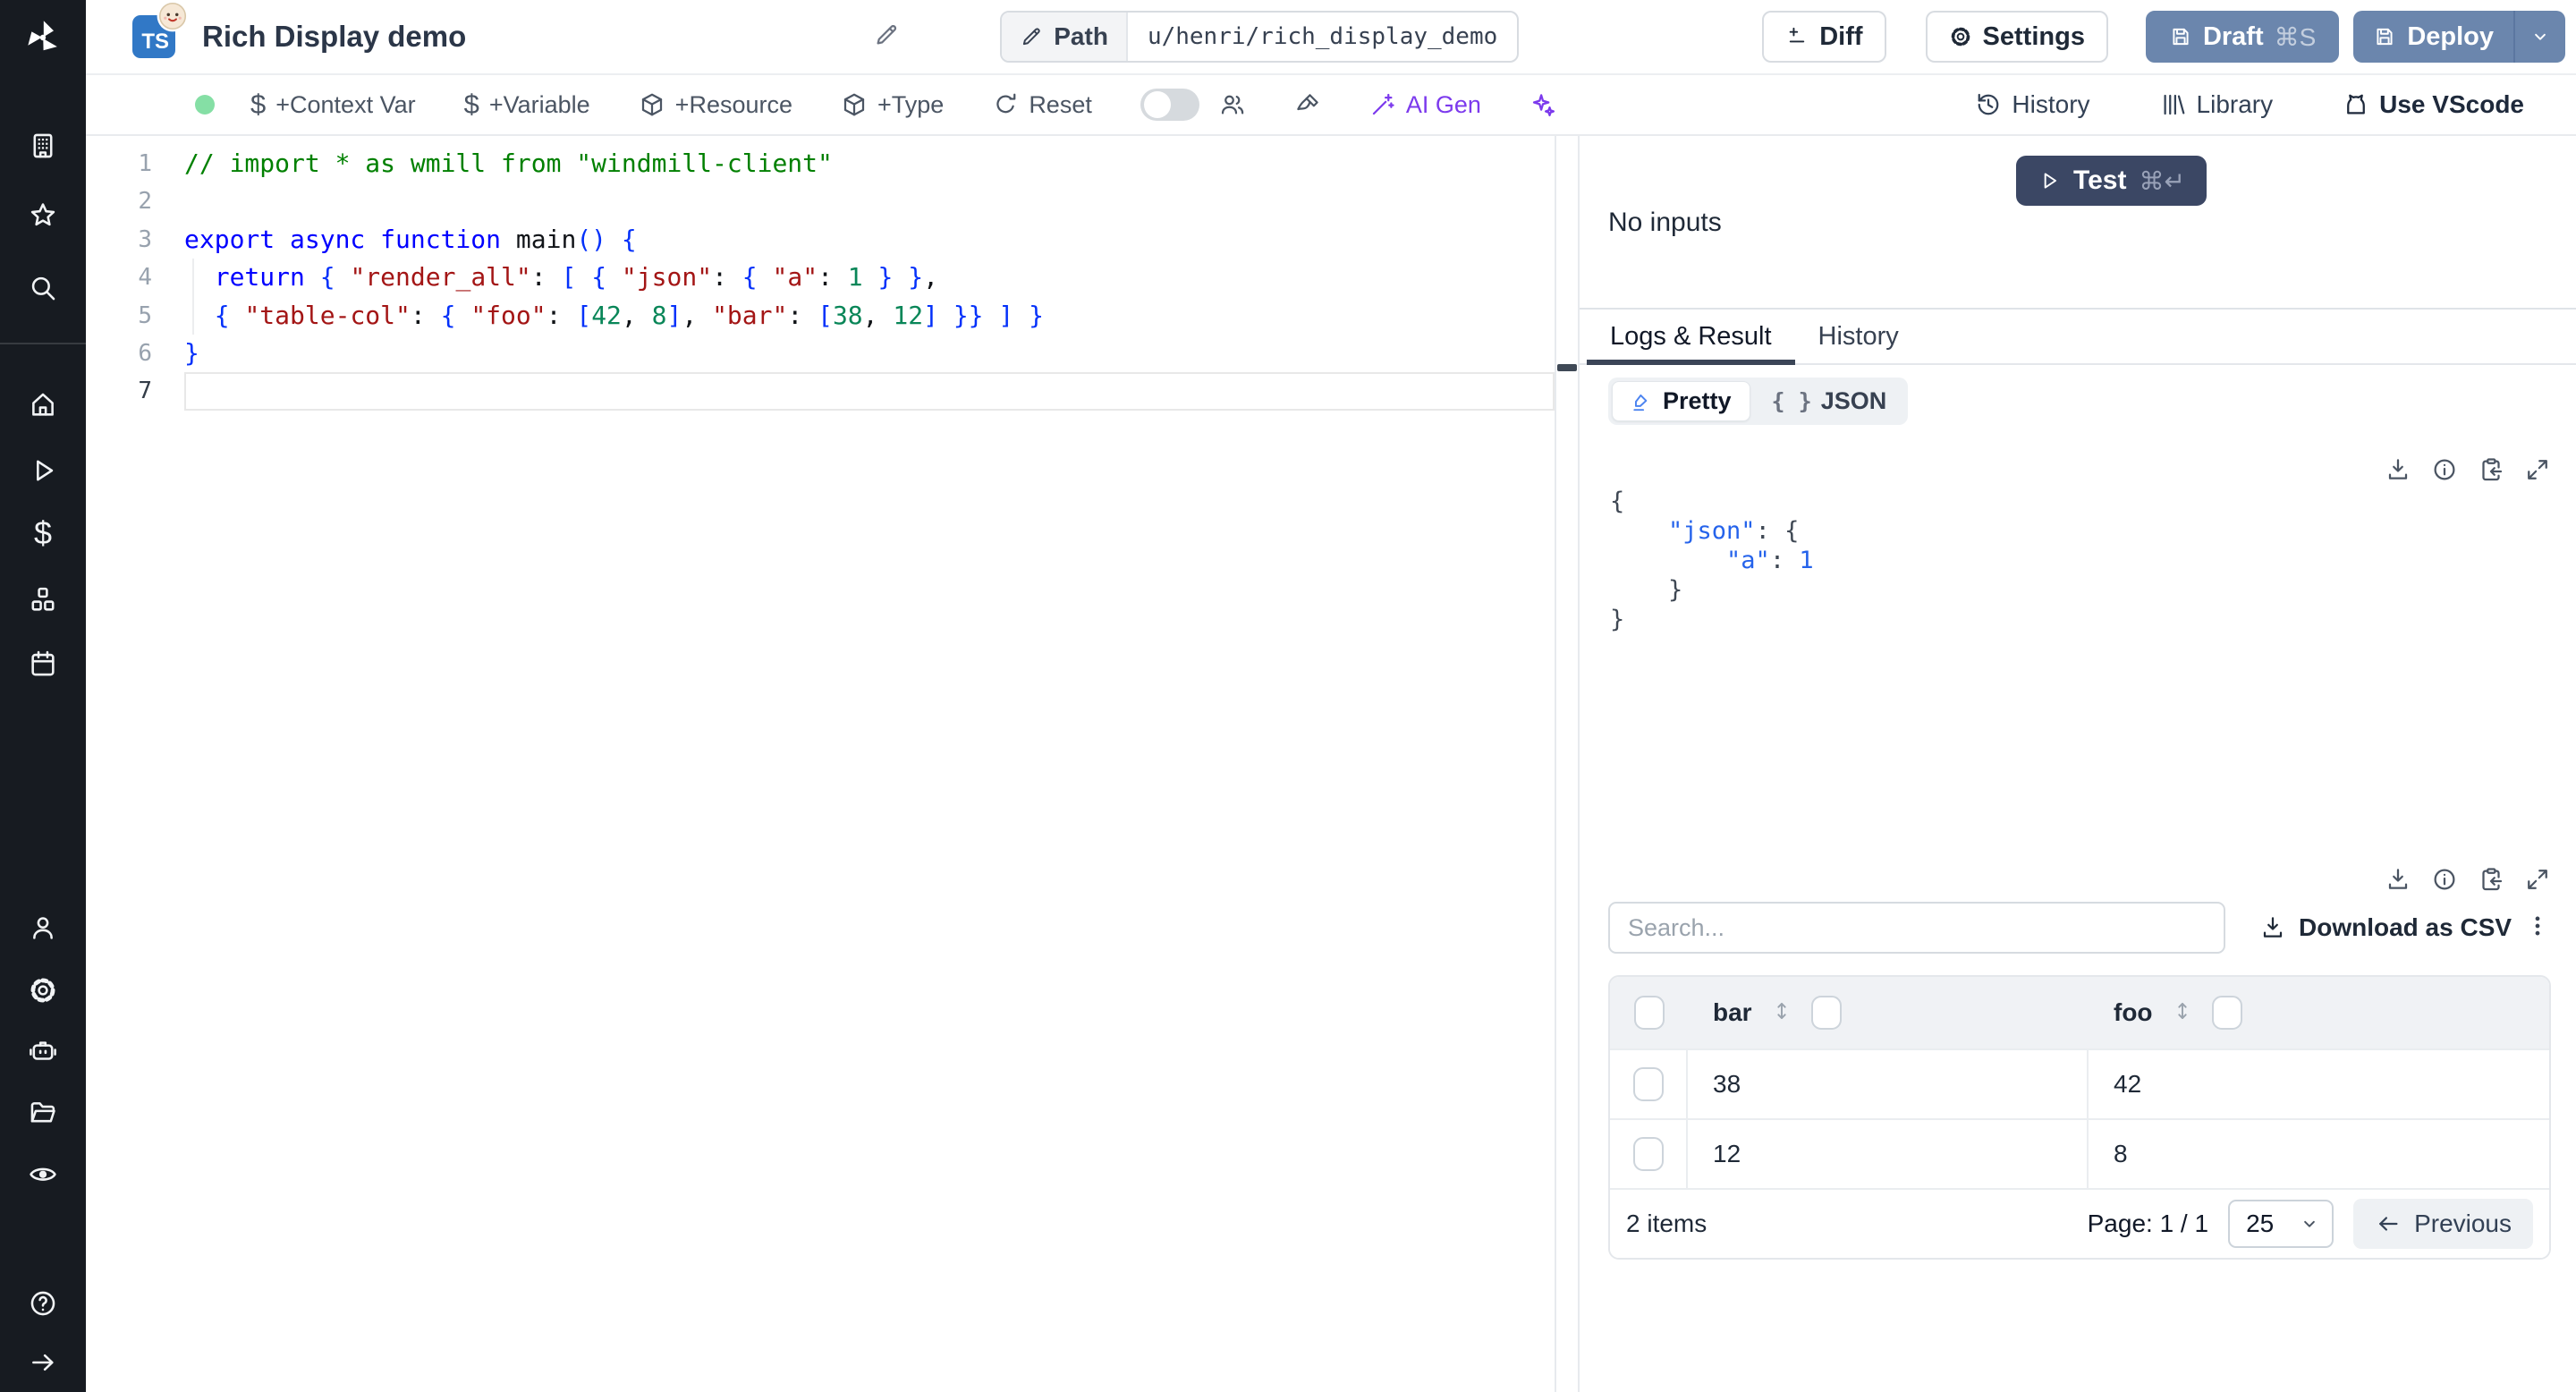 This screenshot has height=1392, width=2576. I want to click on line-number: 1, so click(145, 163).